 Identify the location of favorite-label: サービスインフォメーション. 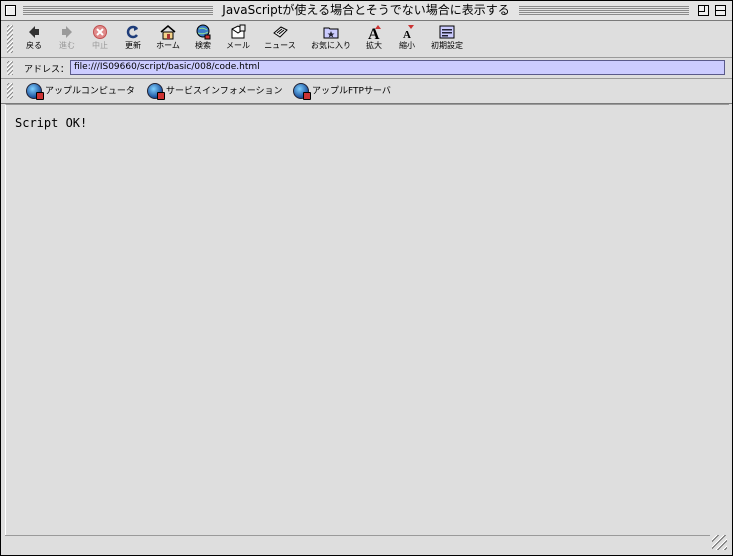
(224, 91).